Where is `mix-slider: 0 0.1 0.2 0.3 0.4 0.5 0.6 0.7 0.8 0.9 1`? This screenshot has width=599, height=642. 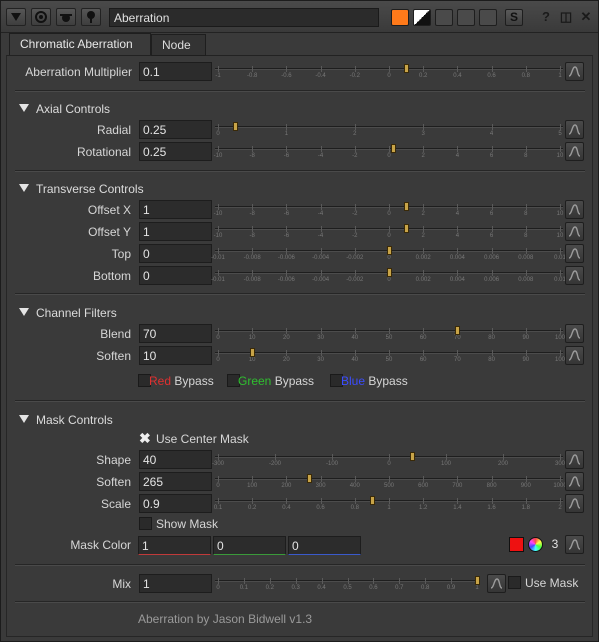
mix-slider: 0 0.1 0.2 0.3 0.4 0.5 0.6 0.7 0.8 0.9 1 is located at coordinates (347, 583).